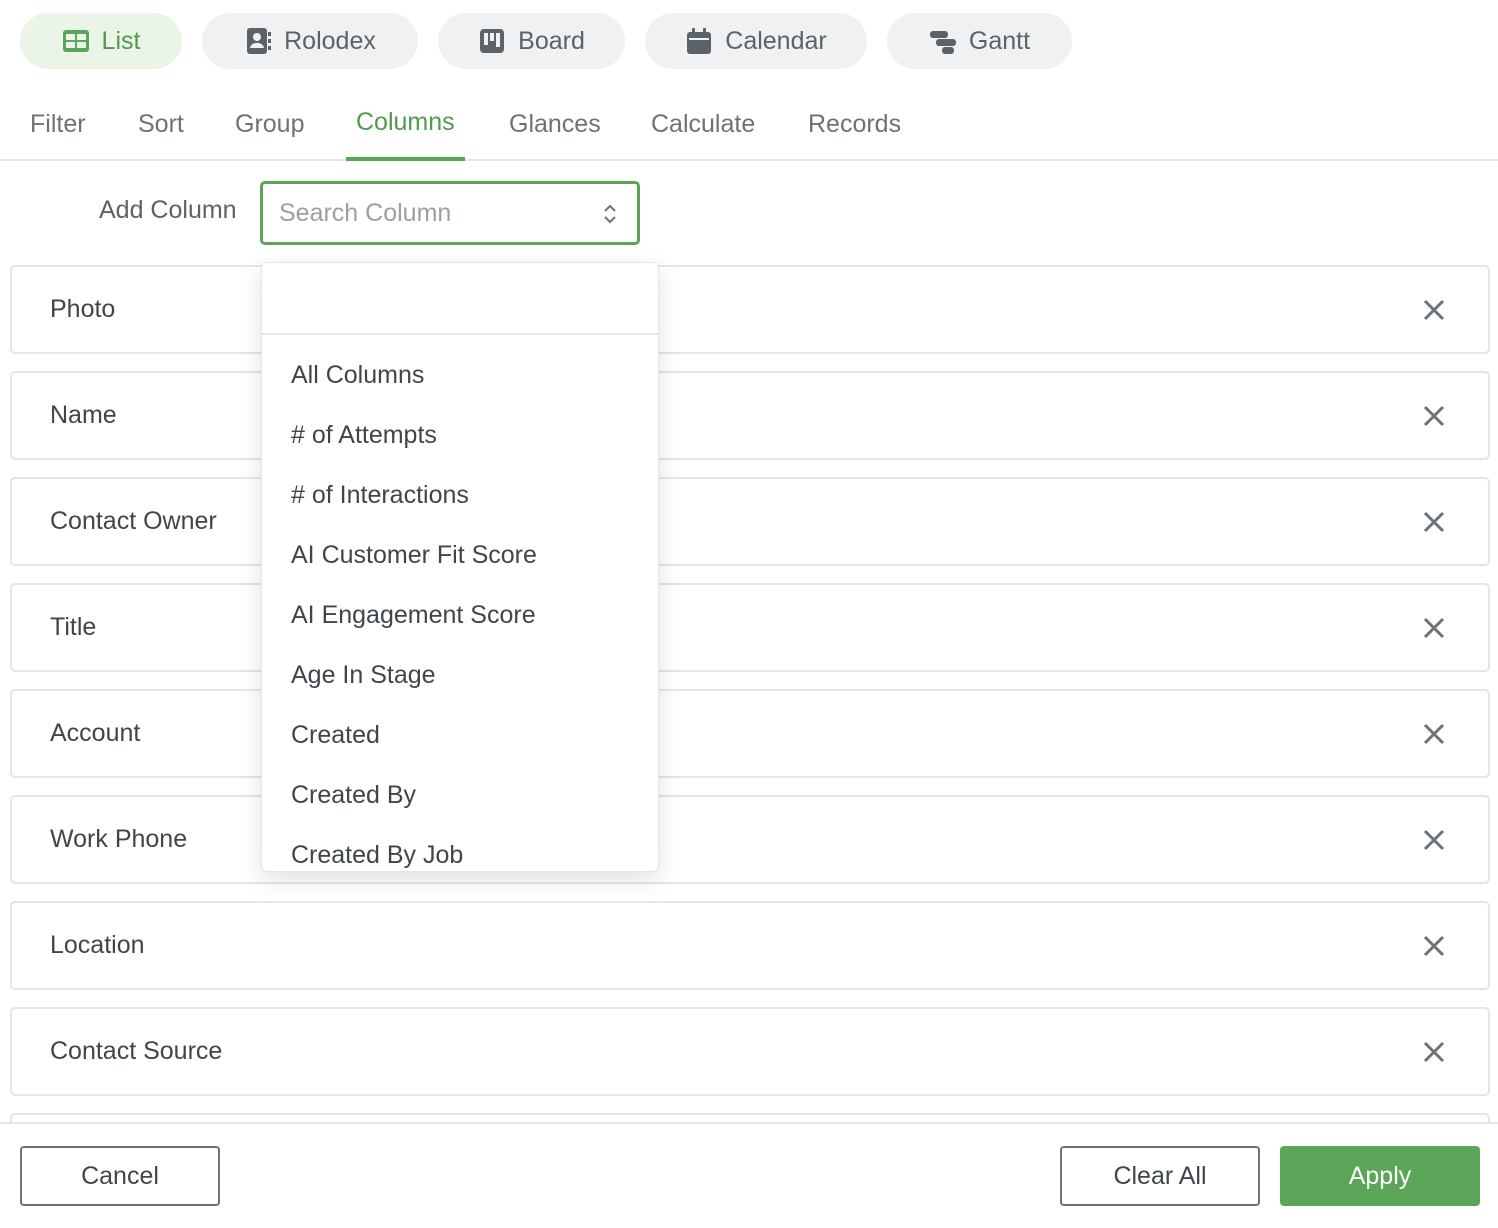 The height and width of the screenshot is (1228, 1498). I want to click on view-board-button: Board, so click(531, 41).